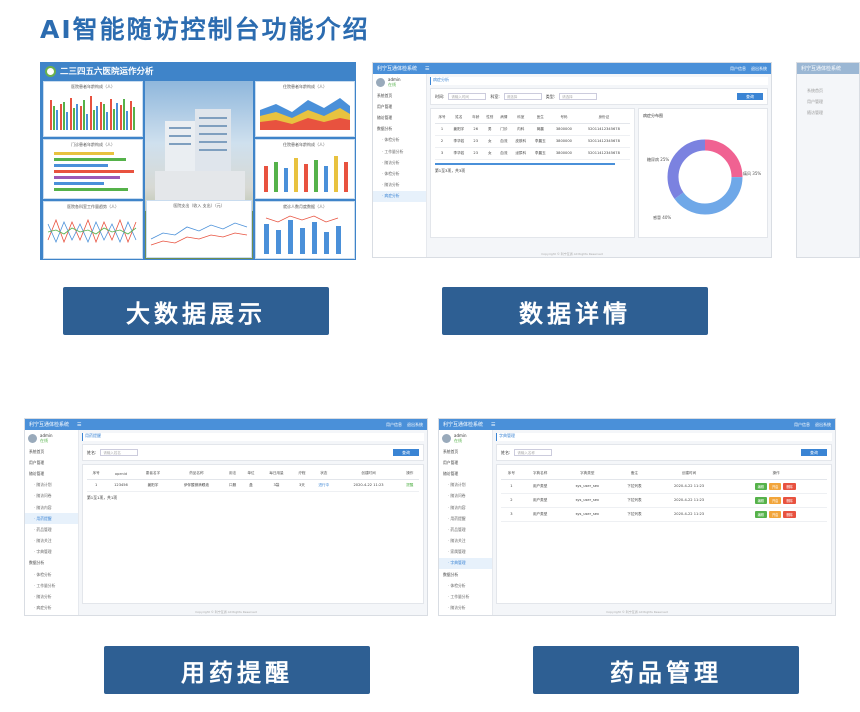 The image size is (860, 712). Describe the element at coordinates (119, 452) in the screenshot. I see `name-input: 请输入姓名` at that location.